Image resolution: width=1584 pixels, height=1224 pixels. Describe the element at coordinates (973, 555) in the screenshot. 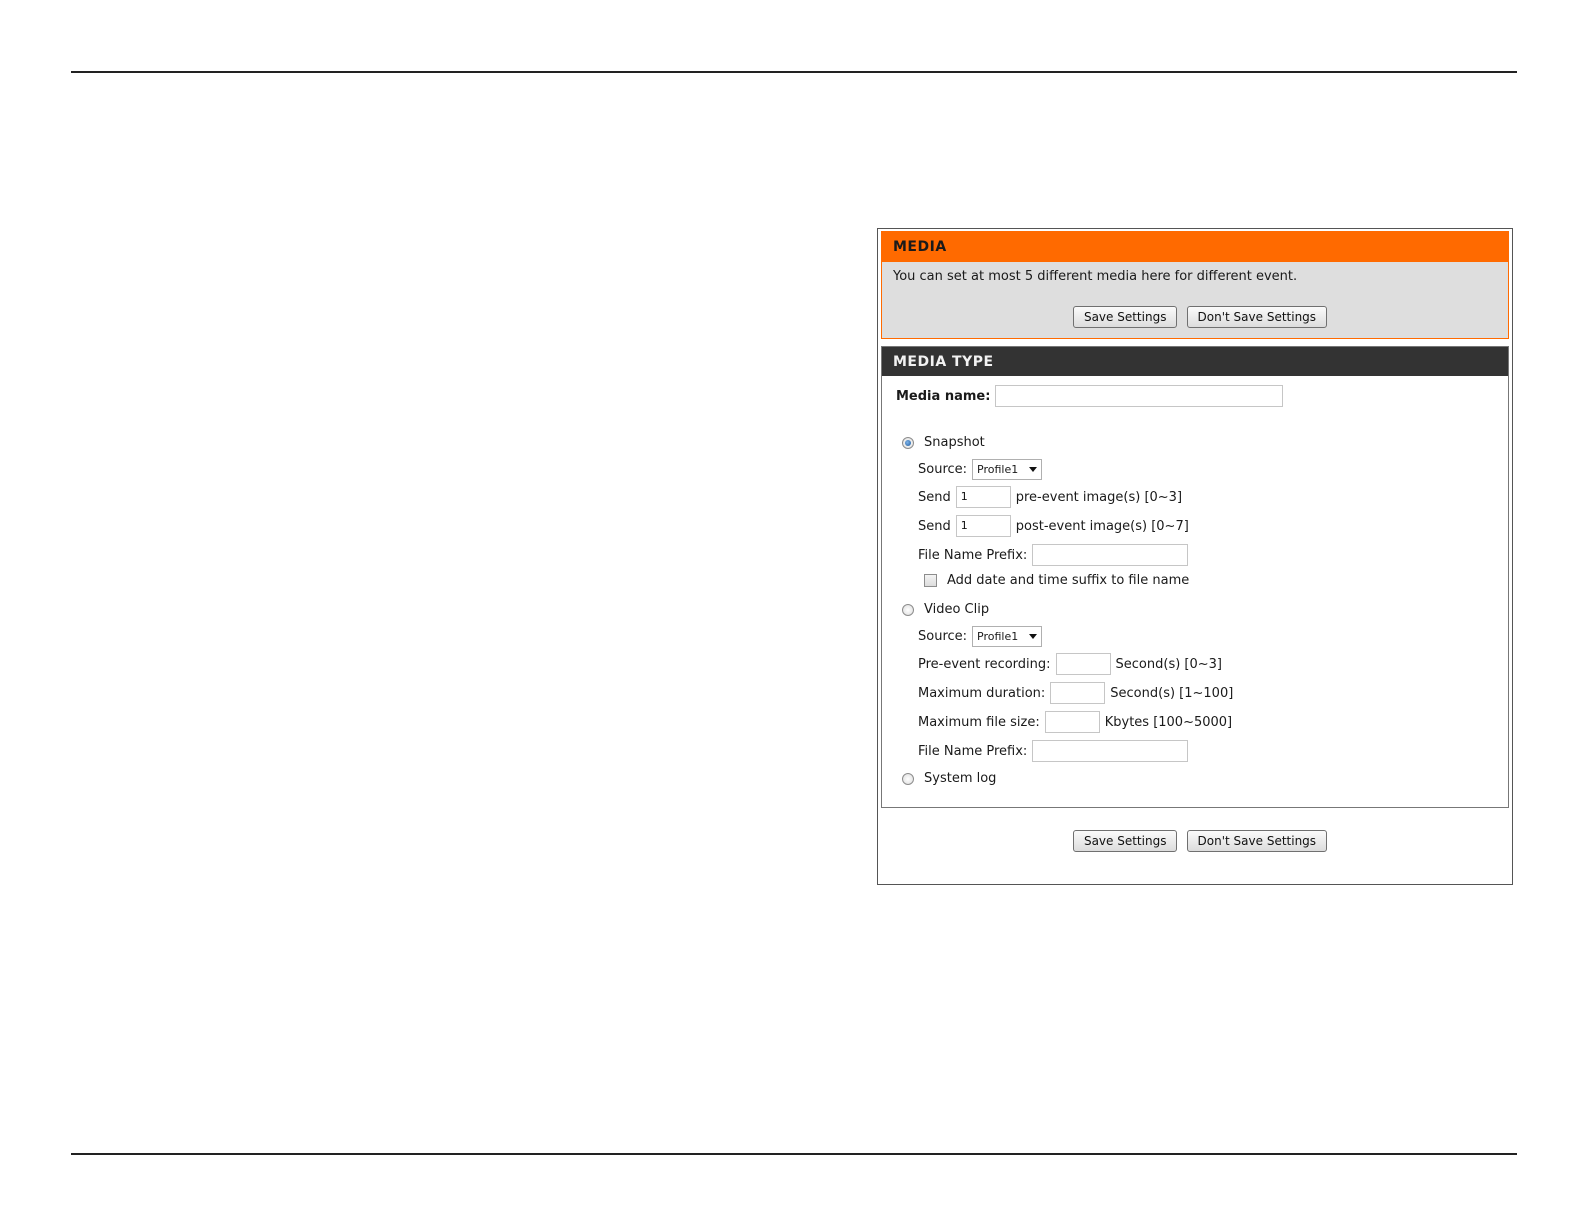

I see `snapshot-prefix-label: File Name Prefix:` at that location.